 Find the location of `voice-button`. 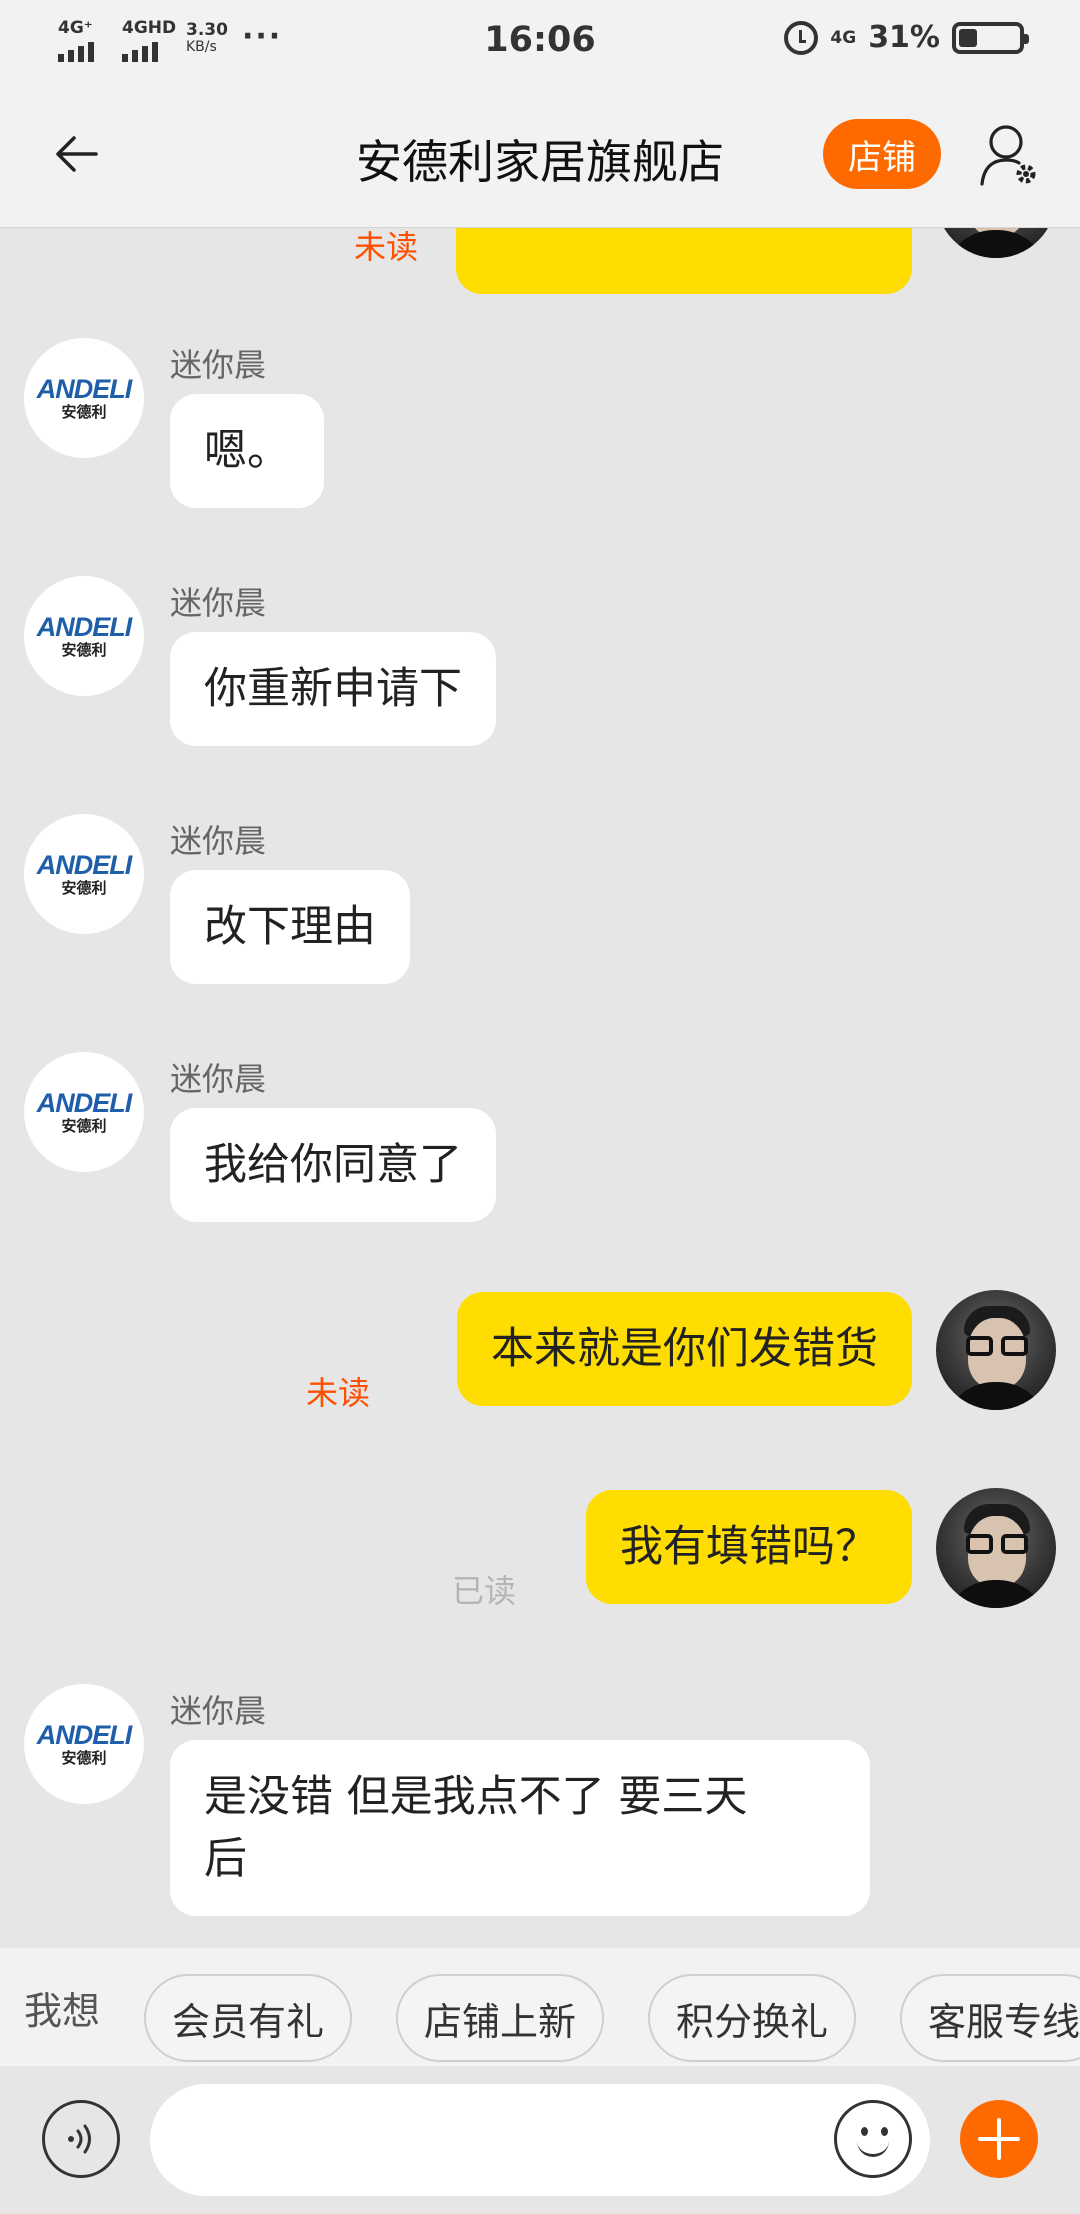

voice-button is located at coordinates (81, 2139).